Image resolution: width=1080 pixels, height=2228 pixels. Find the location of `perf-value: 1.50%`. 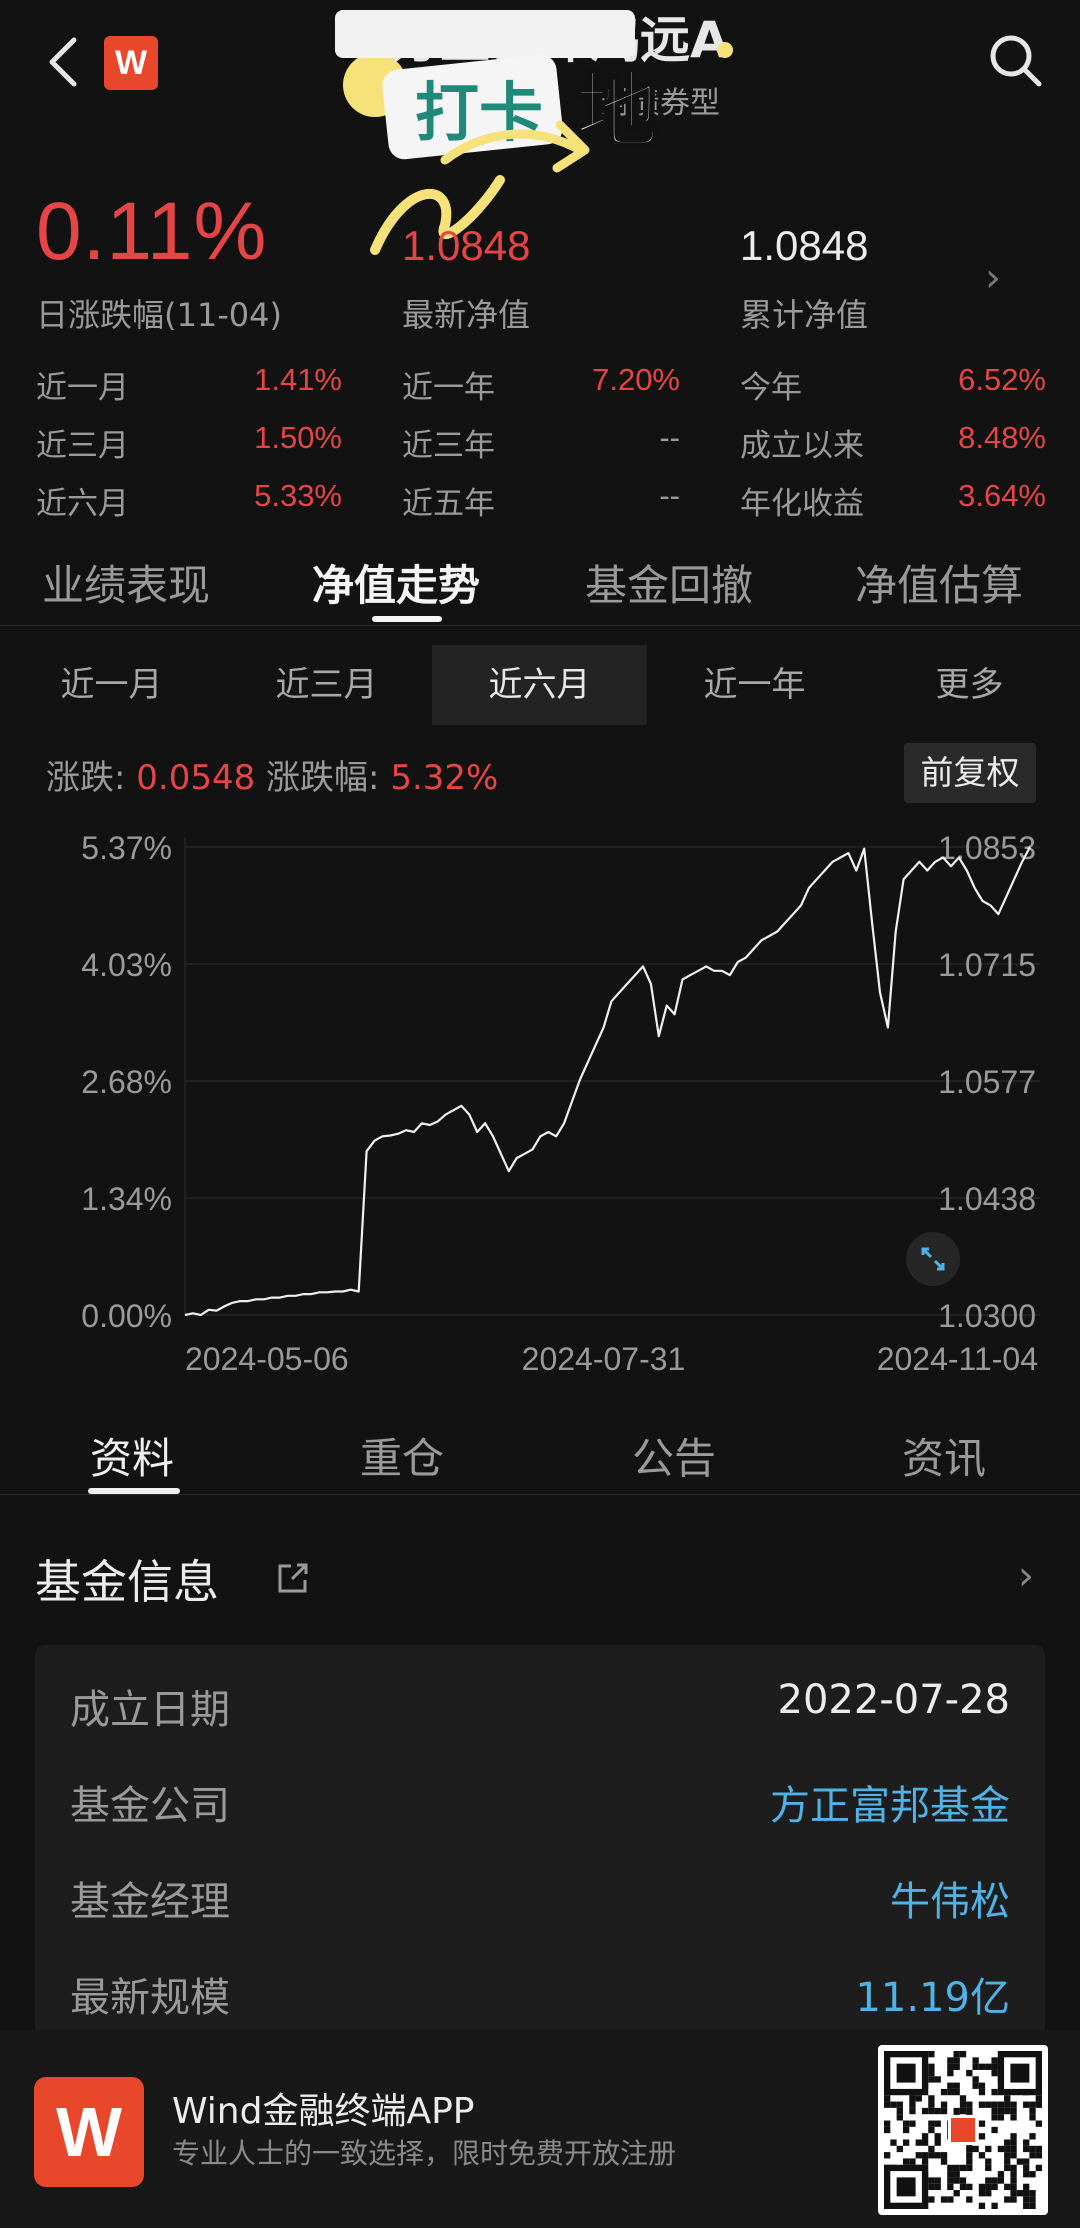

perf-value: 1.50% is located at coordinates (298, 437).